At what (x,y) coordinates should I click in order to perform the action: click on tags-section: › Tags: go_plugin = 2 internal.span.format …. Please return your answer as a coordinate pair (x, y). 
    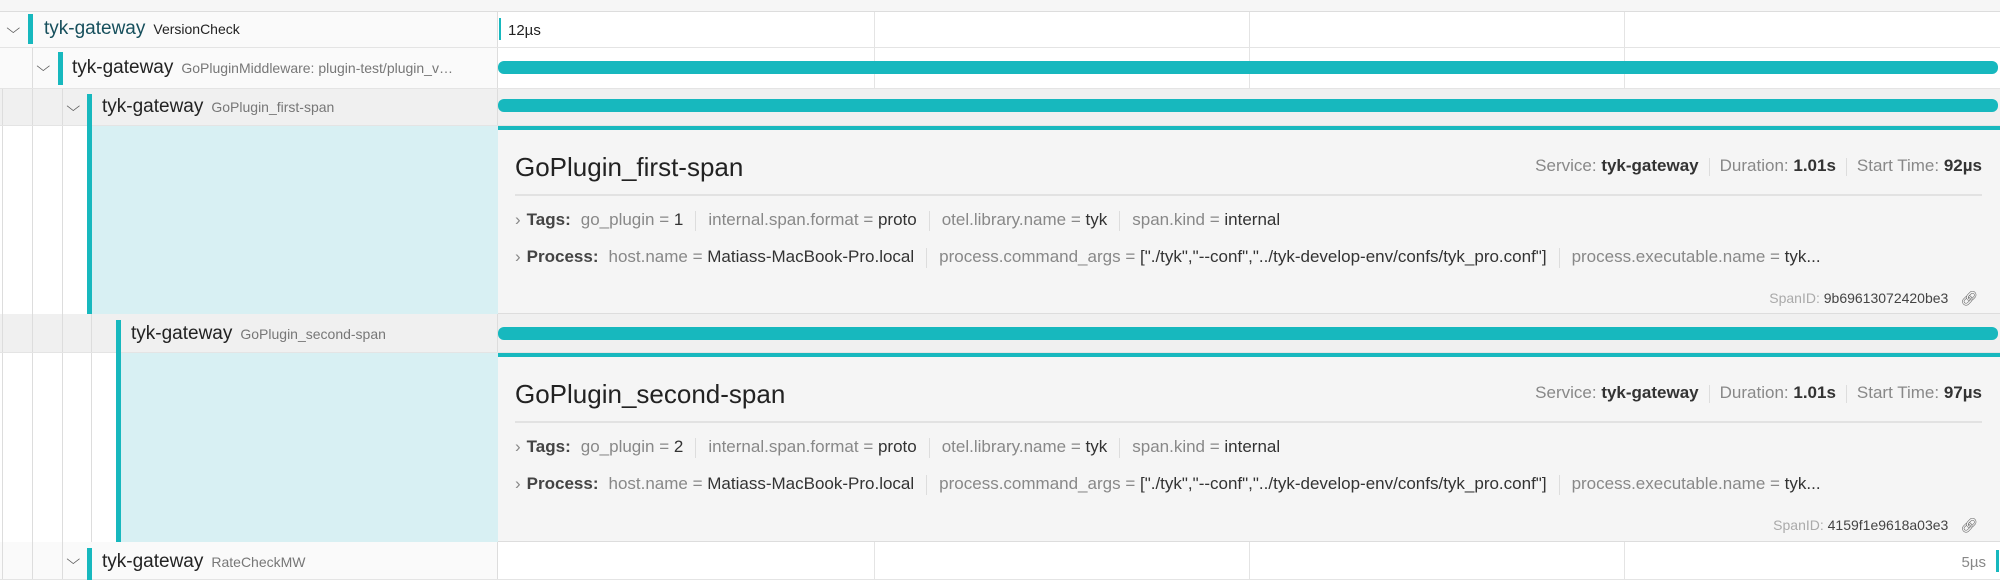
    Looking at the image, I should click on (1250, 447).